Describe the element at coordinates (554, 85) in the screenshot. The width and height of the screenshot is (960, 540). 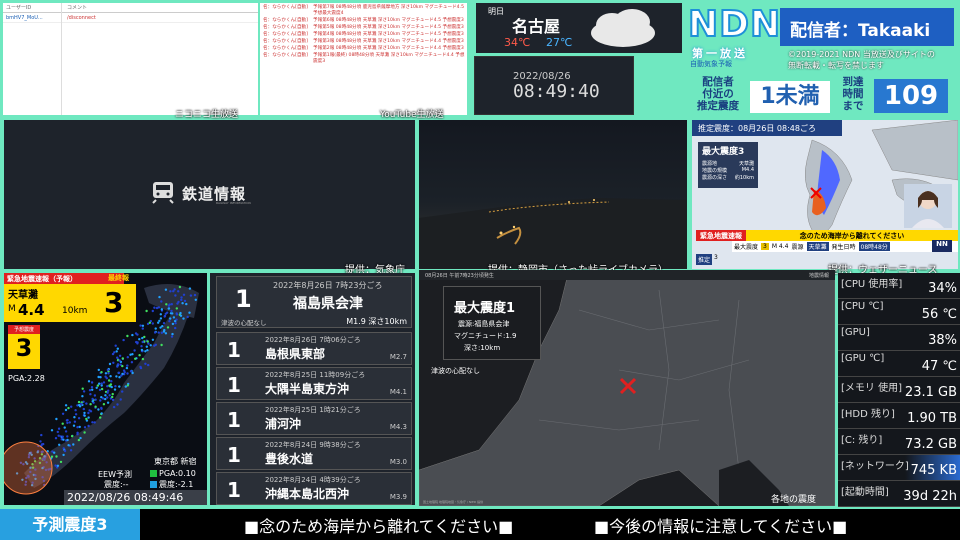
I see `clock-panel: 2022/08/26 08:49:40` at that location.